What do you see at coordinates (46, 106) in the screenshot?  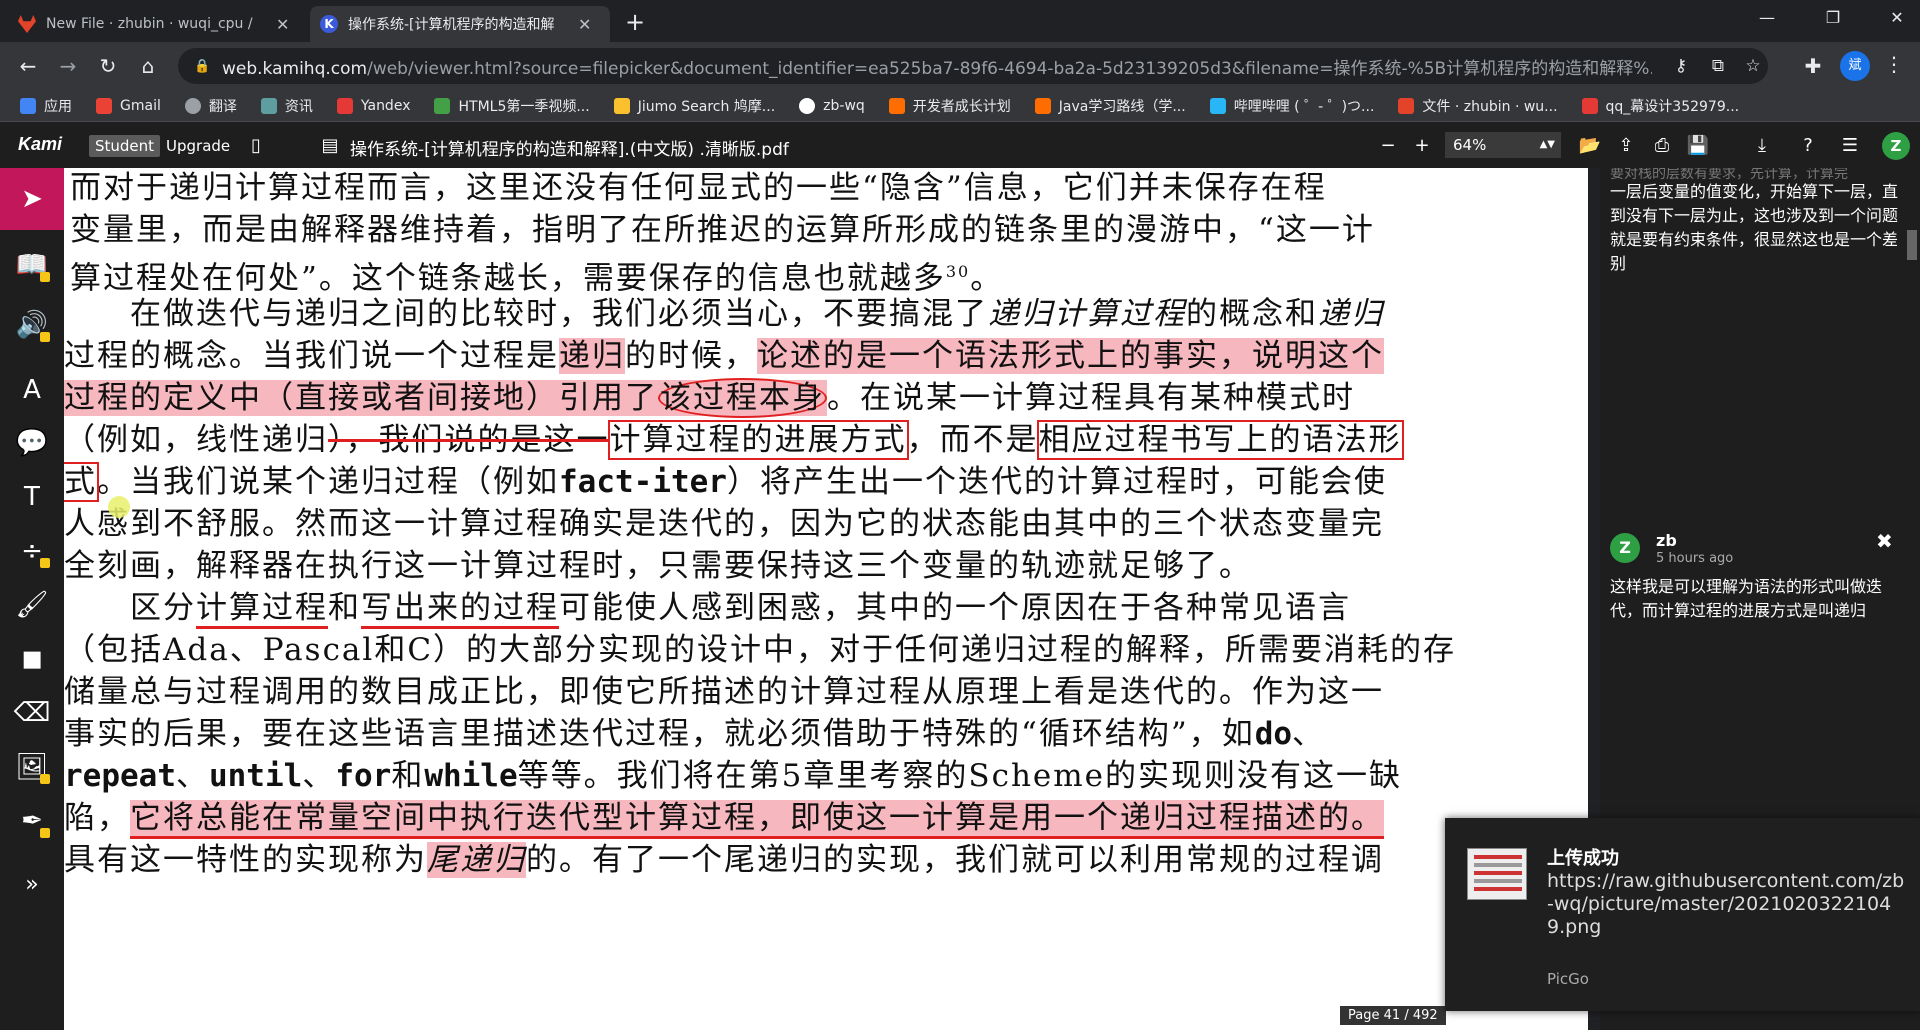 I see `bookmark-apps: 应用` at bounding box center [46, 106].